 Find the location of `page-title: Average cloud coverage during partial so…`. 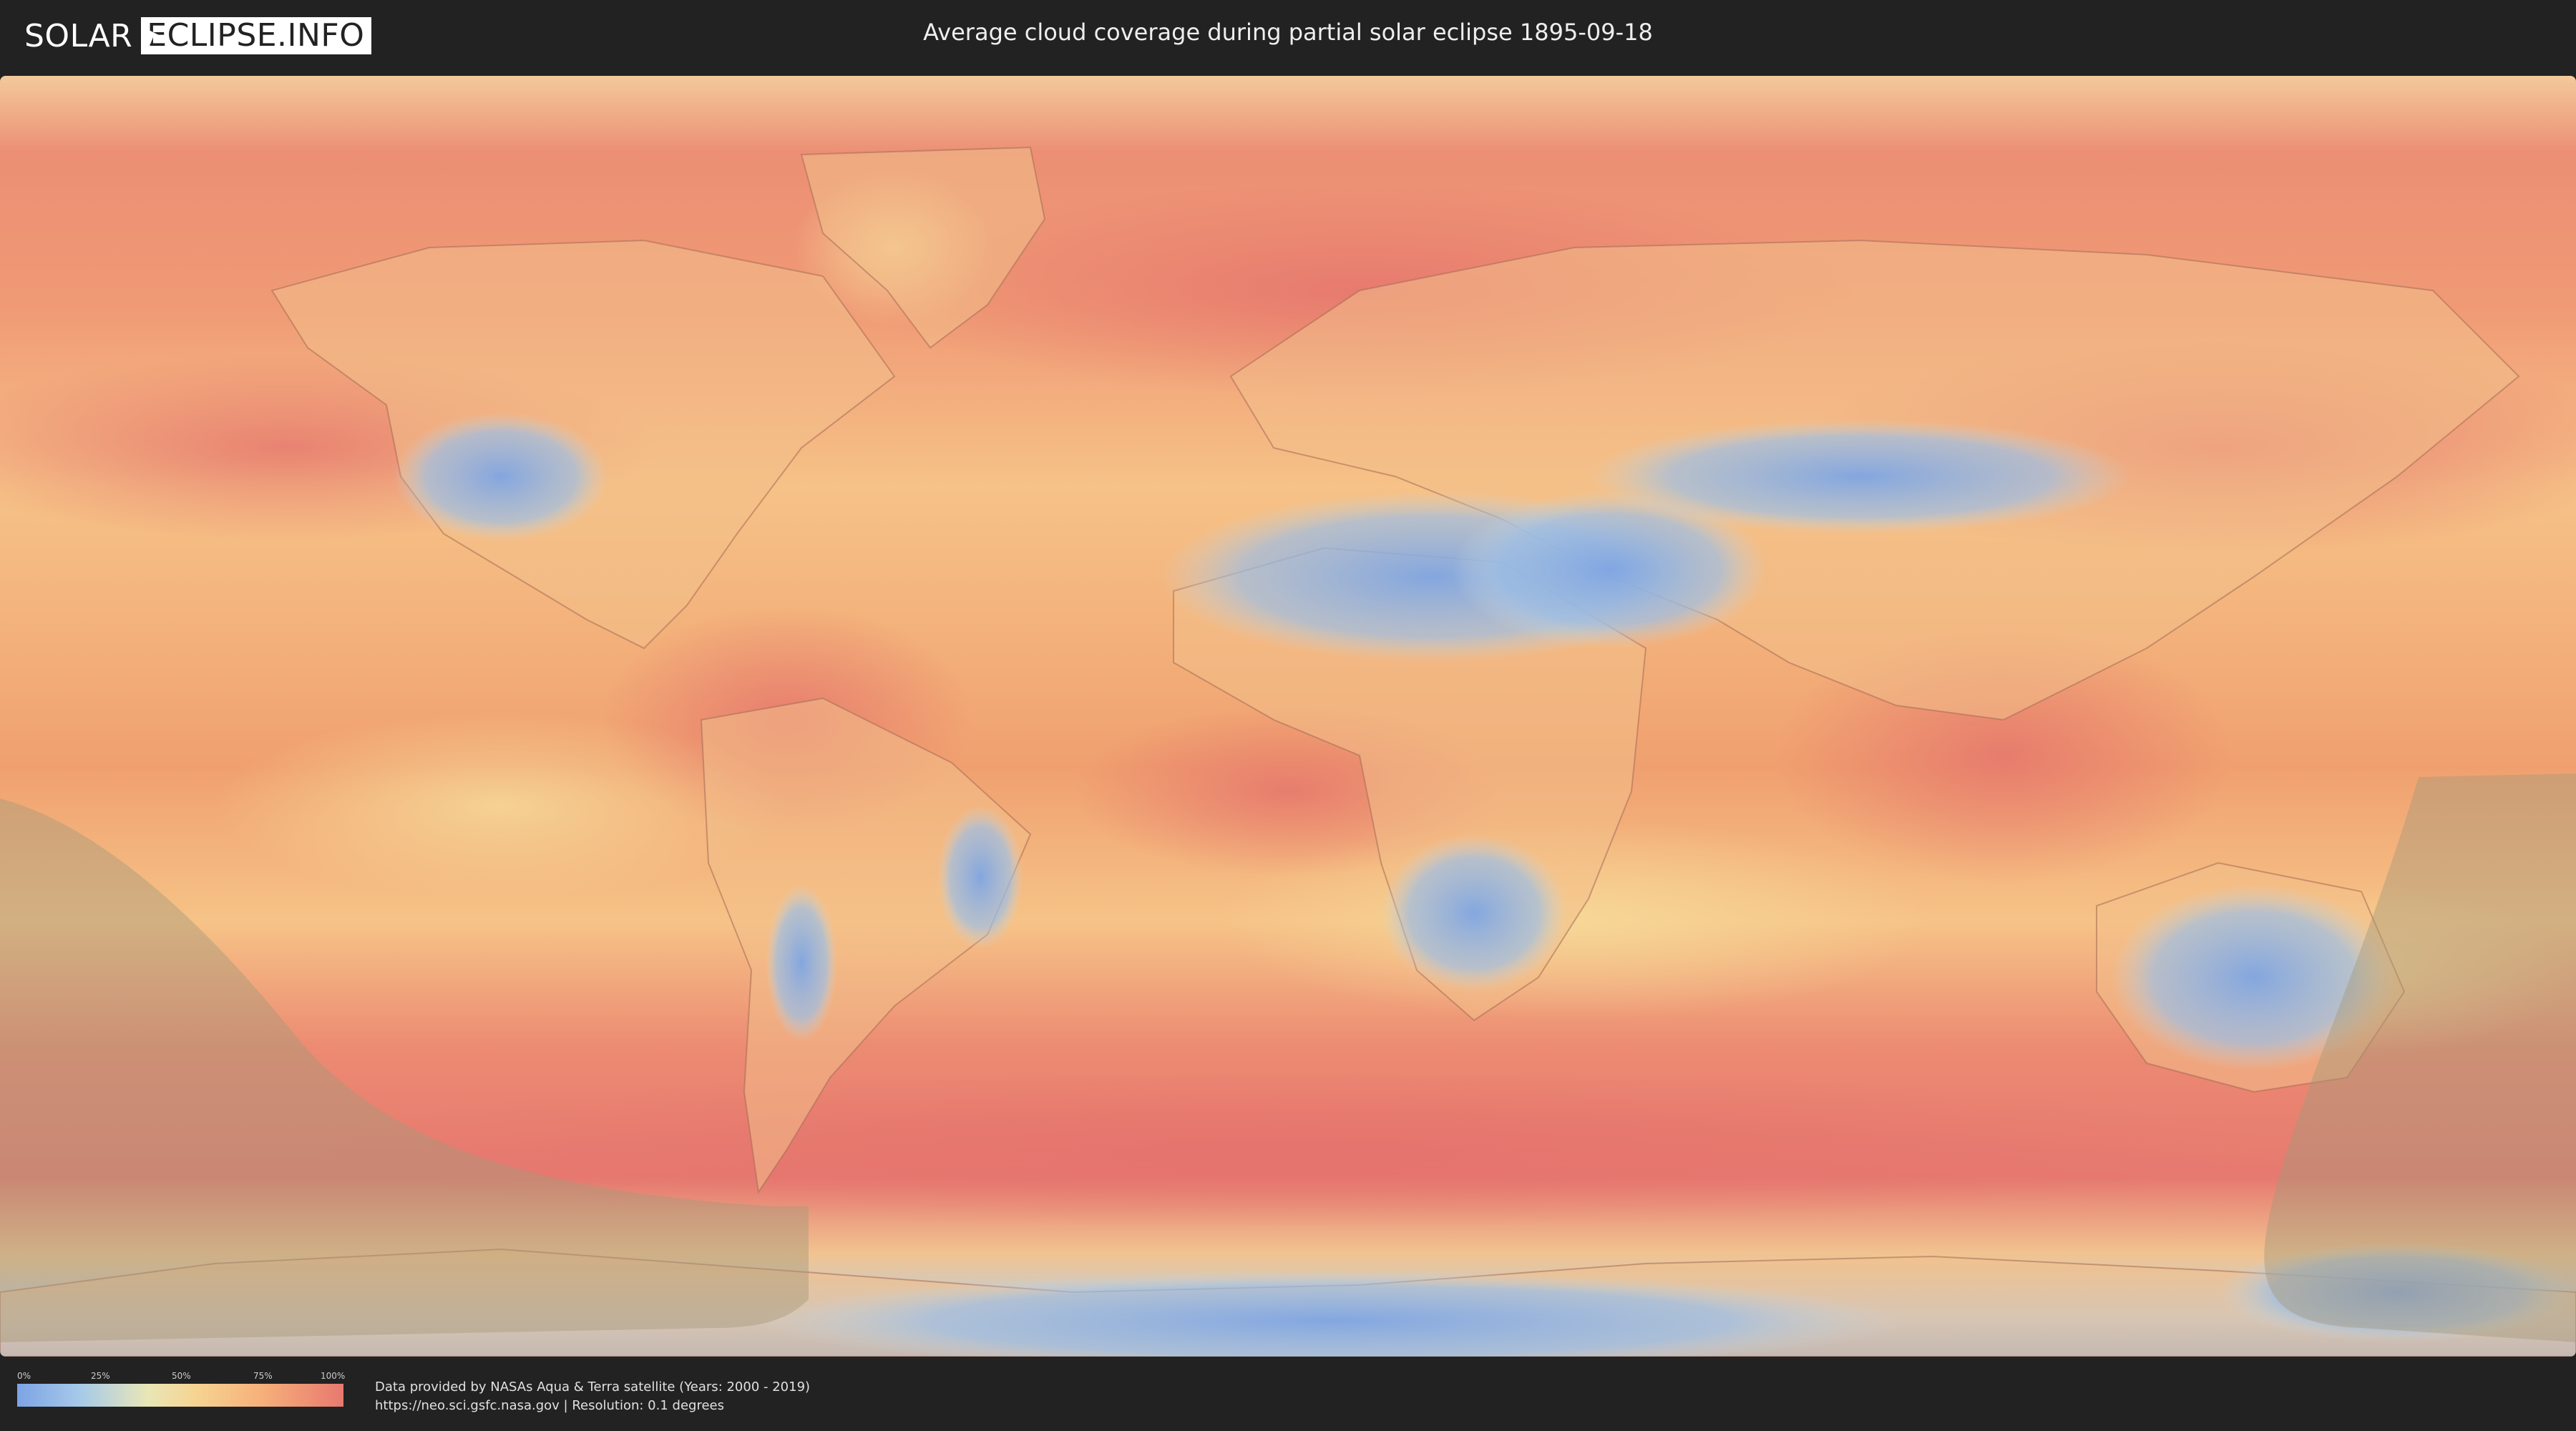

page-title: Average cloud coverage during partial so… is located at coordinates (1288, 32).